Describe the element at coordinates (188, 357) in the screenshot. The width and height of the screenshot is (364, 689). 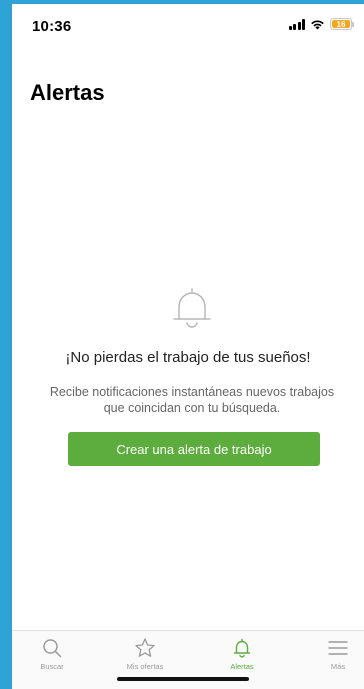
I see `empty-state-headline: ¡No pierdas el trabajo de tus sueños!` at that location.